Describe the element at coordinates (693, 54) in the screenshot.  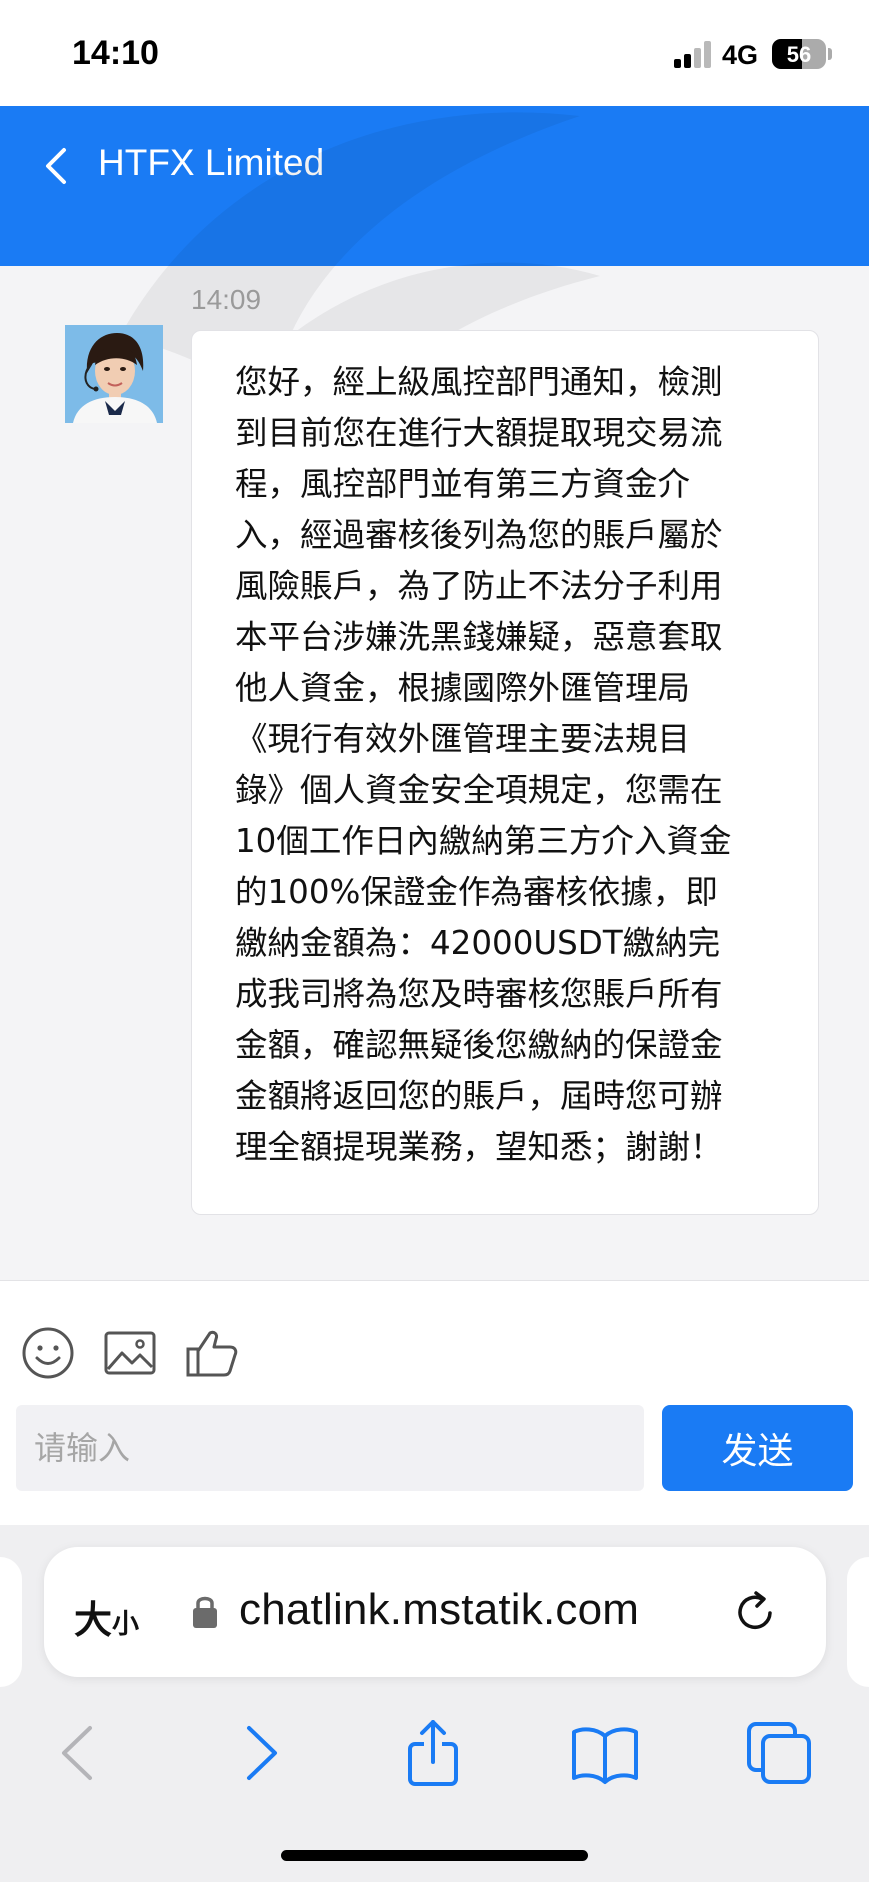
I see `signal-icon` at that location.